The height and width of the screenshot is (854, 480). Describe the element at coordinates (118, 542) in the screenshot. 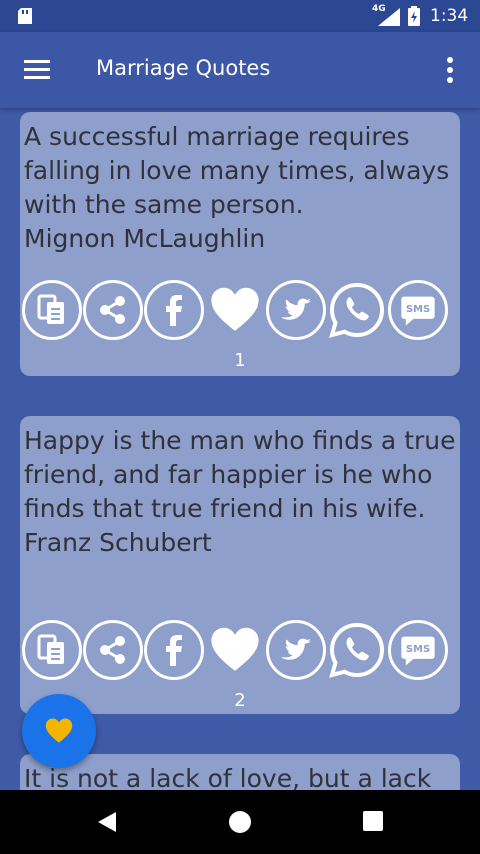

I see `quote-author: Franz Schubert` at that location.